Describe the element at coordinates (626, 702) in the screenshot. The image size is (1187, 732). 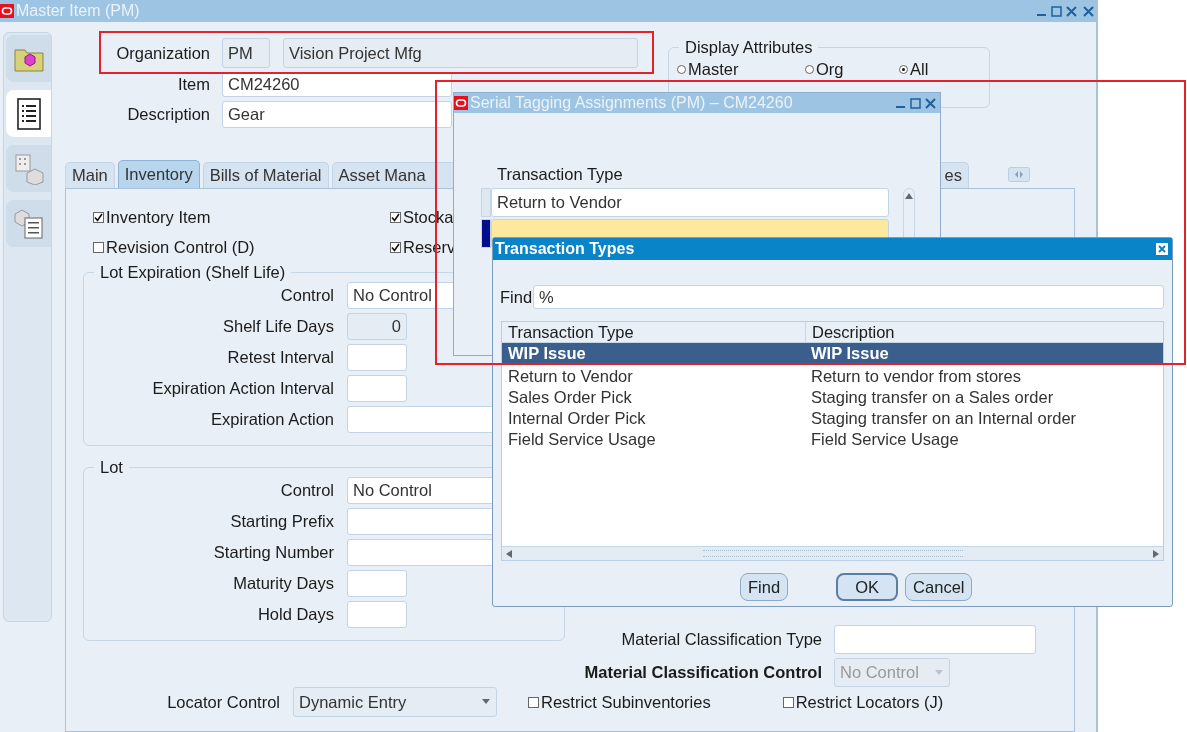
I see `checkbox-label: Restrict Subinventories` at that location.